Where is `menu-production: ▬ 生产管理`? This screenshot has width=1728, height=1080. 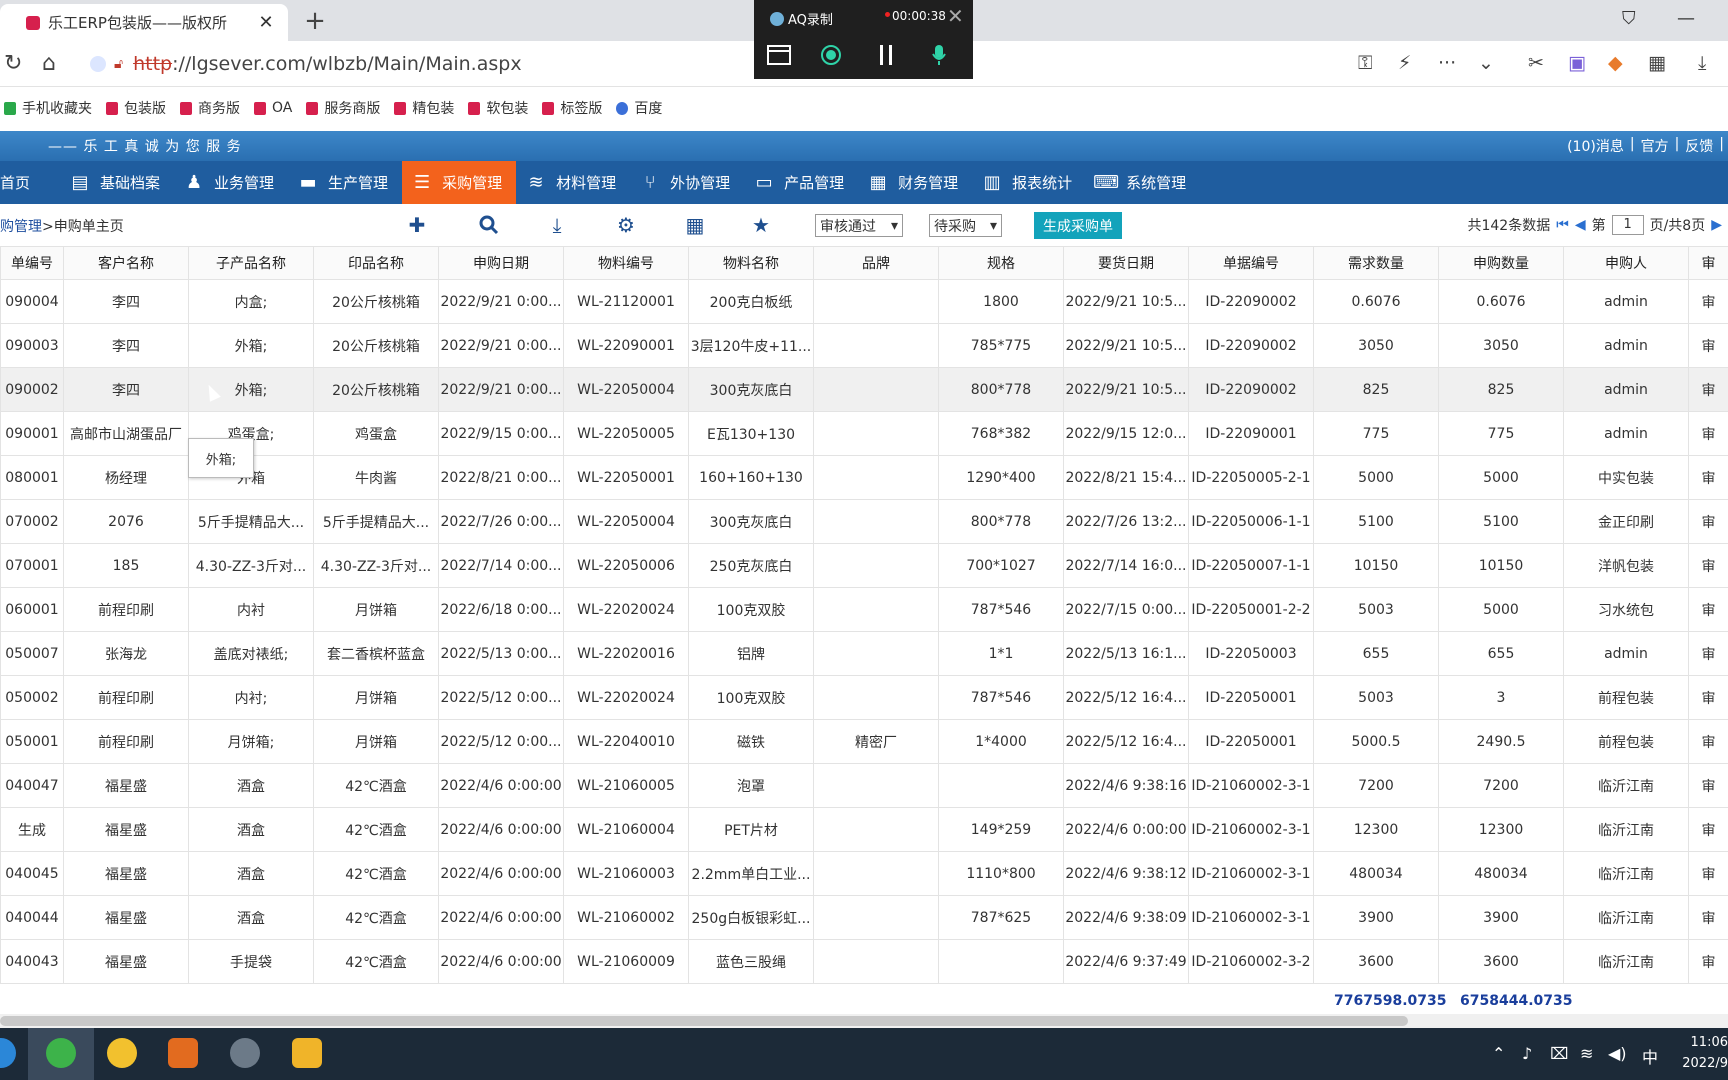
menu-production: ▬ 生产管理 is located at coordinates (345, 182).